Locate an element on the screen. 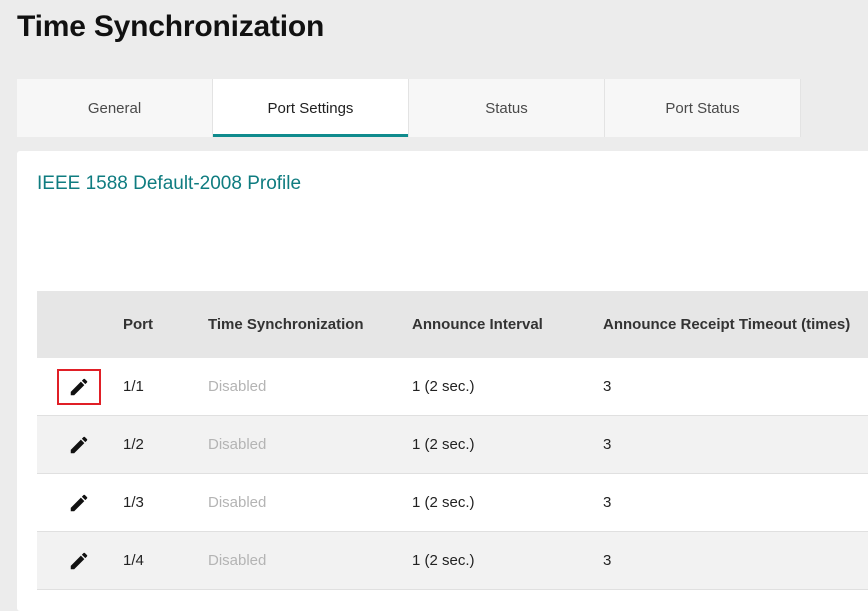  table-row: 1/3 Disabled 1 (2 sec.) 3 is located at coordinates (452, 503).